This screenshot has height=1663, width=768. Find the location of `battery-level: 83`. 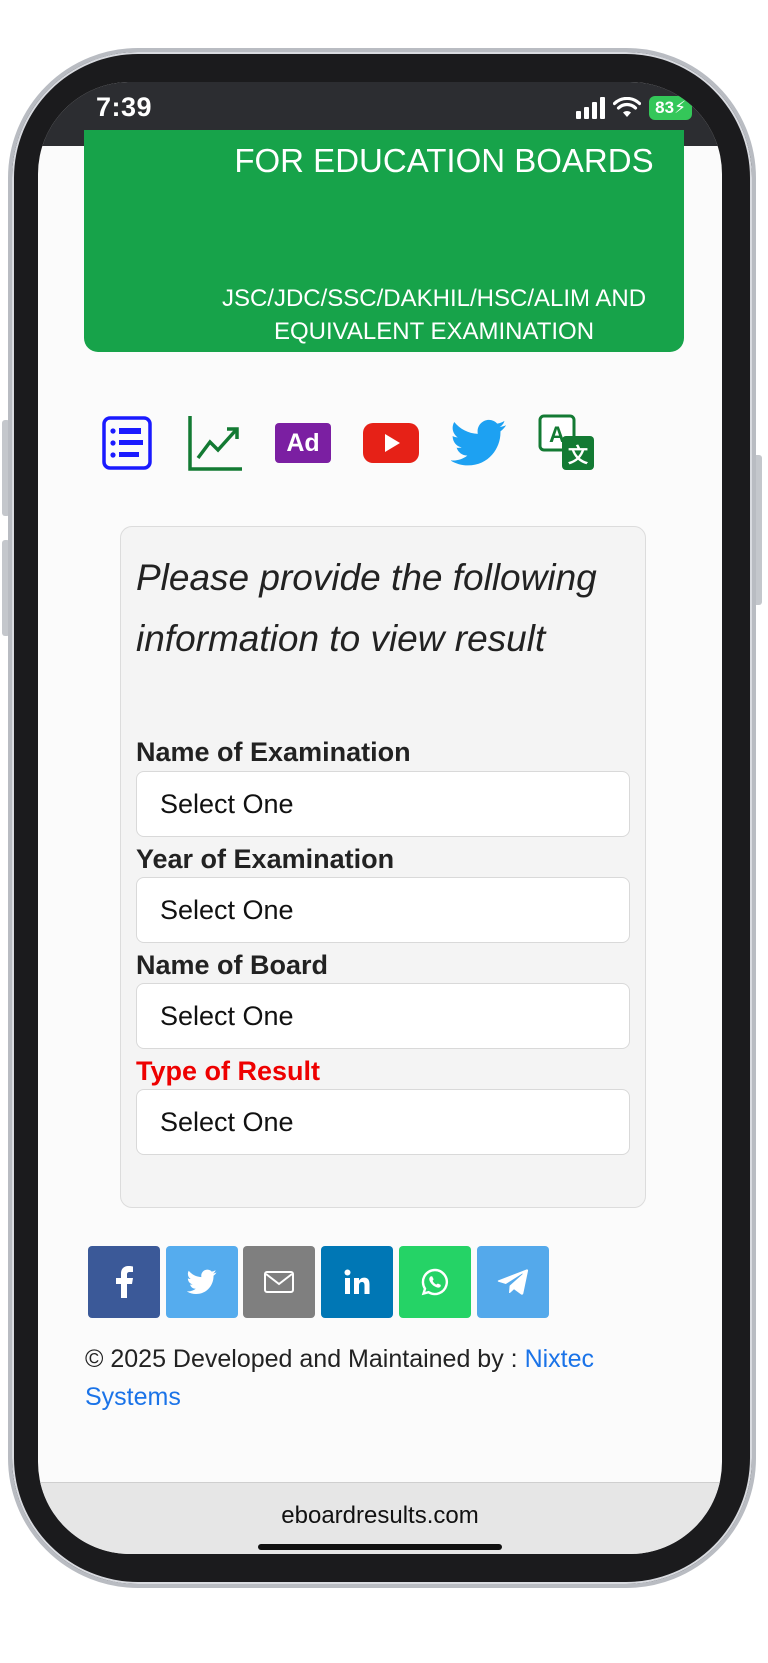

battery-level: 83 is located at coordinates (665, 107).